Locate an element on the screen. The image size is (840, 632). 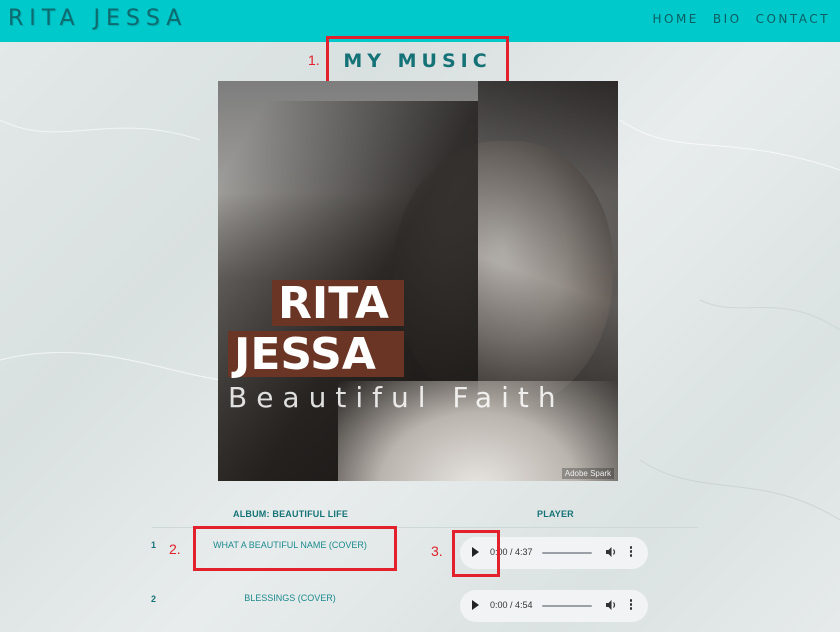
site-brand: RITA JESSA is located at coordinates (97, 18).